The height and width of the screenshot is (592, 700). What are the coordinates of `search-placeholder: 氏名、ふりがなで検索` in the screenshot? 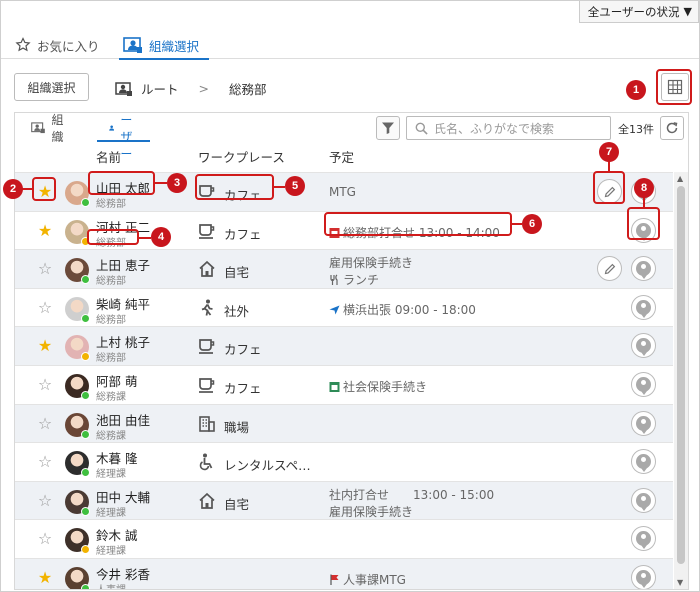 It's located at (494, 128).